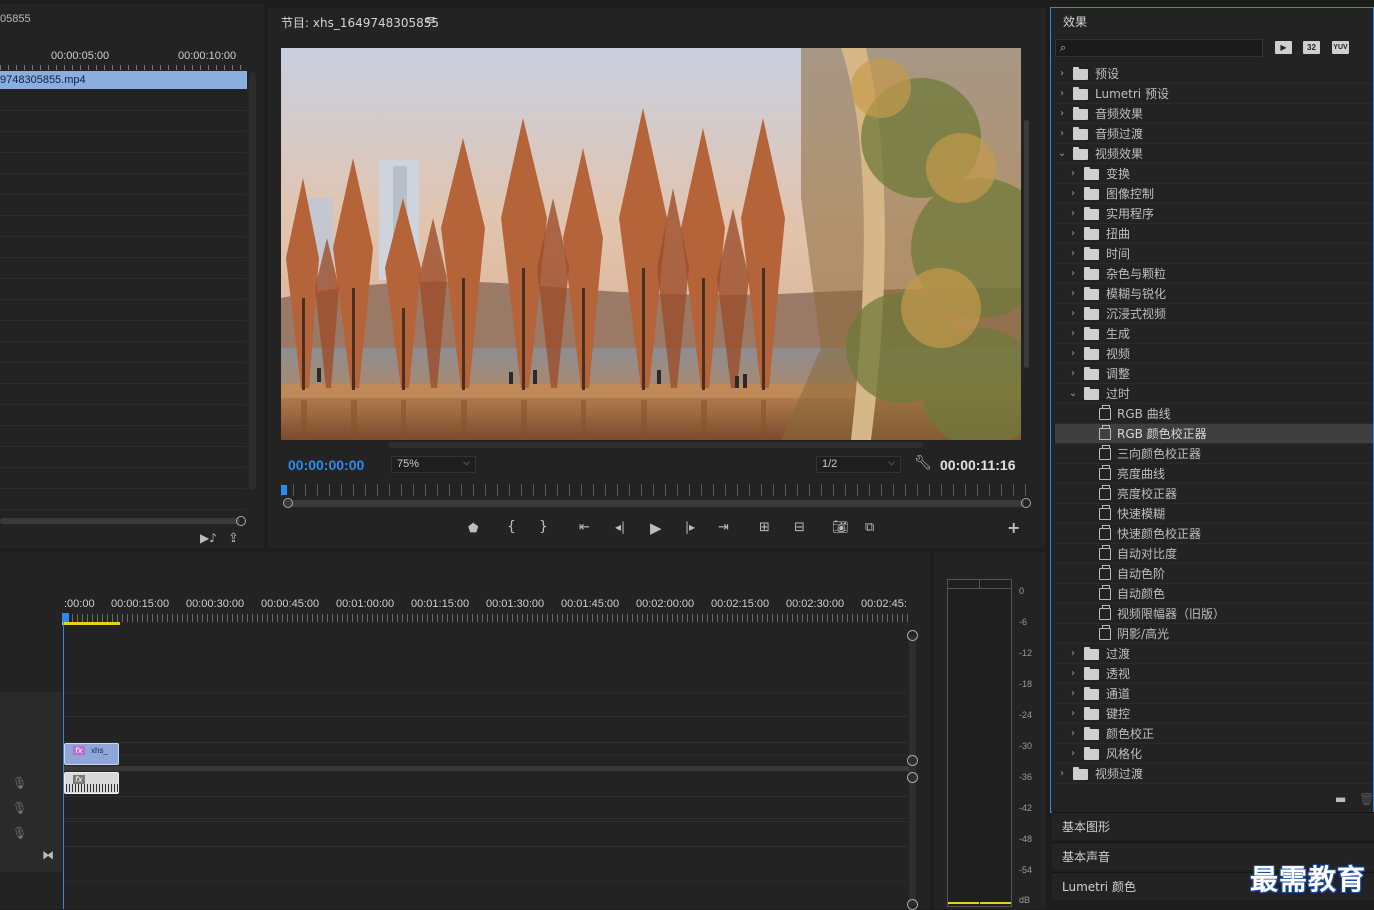  I want to click on effects-tree-item: 亮度曲线, so click(1214, 474).